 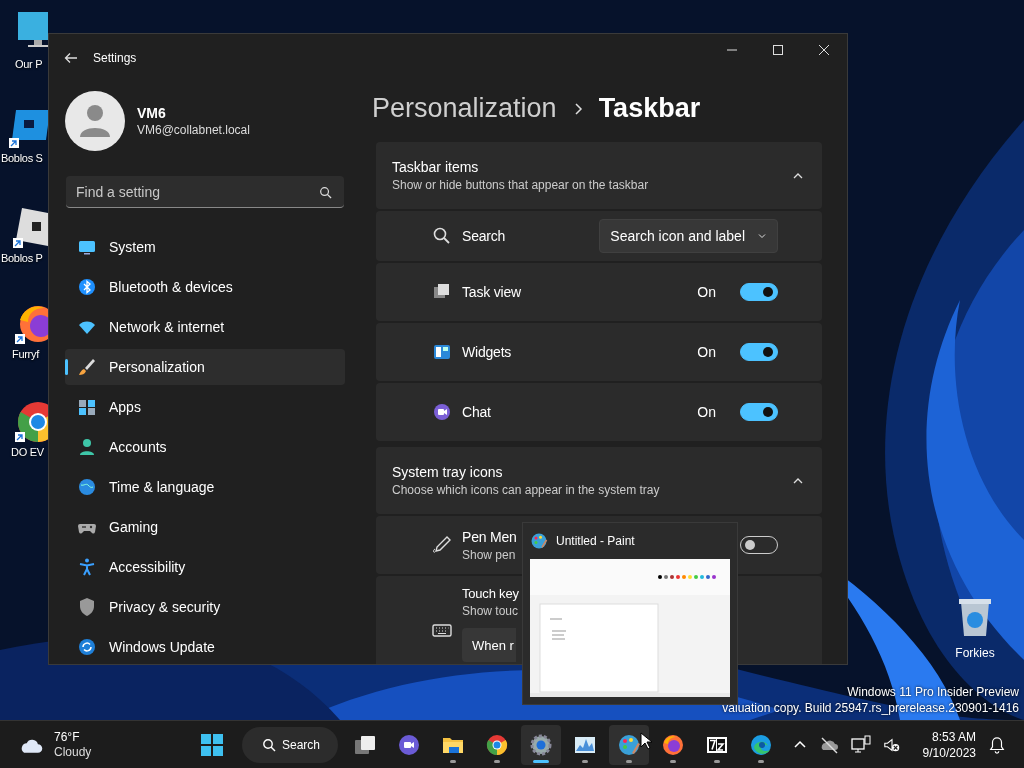 What do you see at coordinates (949, 752) in the screenshot?
I see `clock-date: 9/10/2023` at bounding box center [949, 752].